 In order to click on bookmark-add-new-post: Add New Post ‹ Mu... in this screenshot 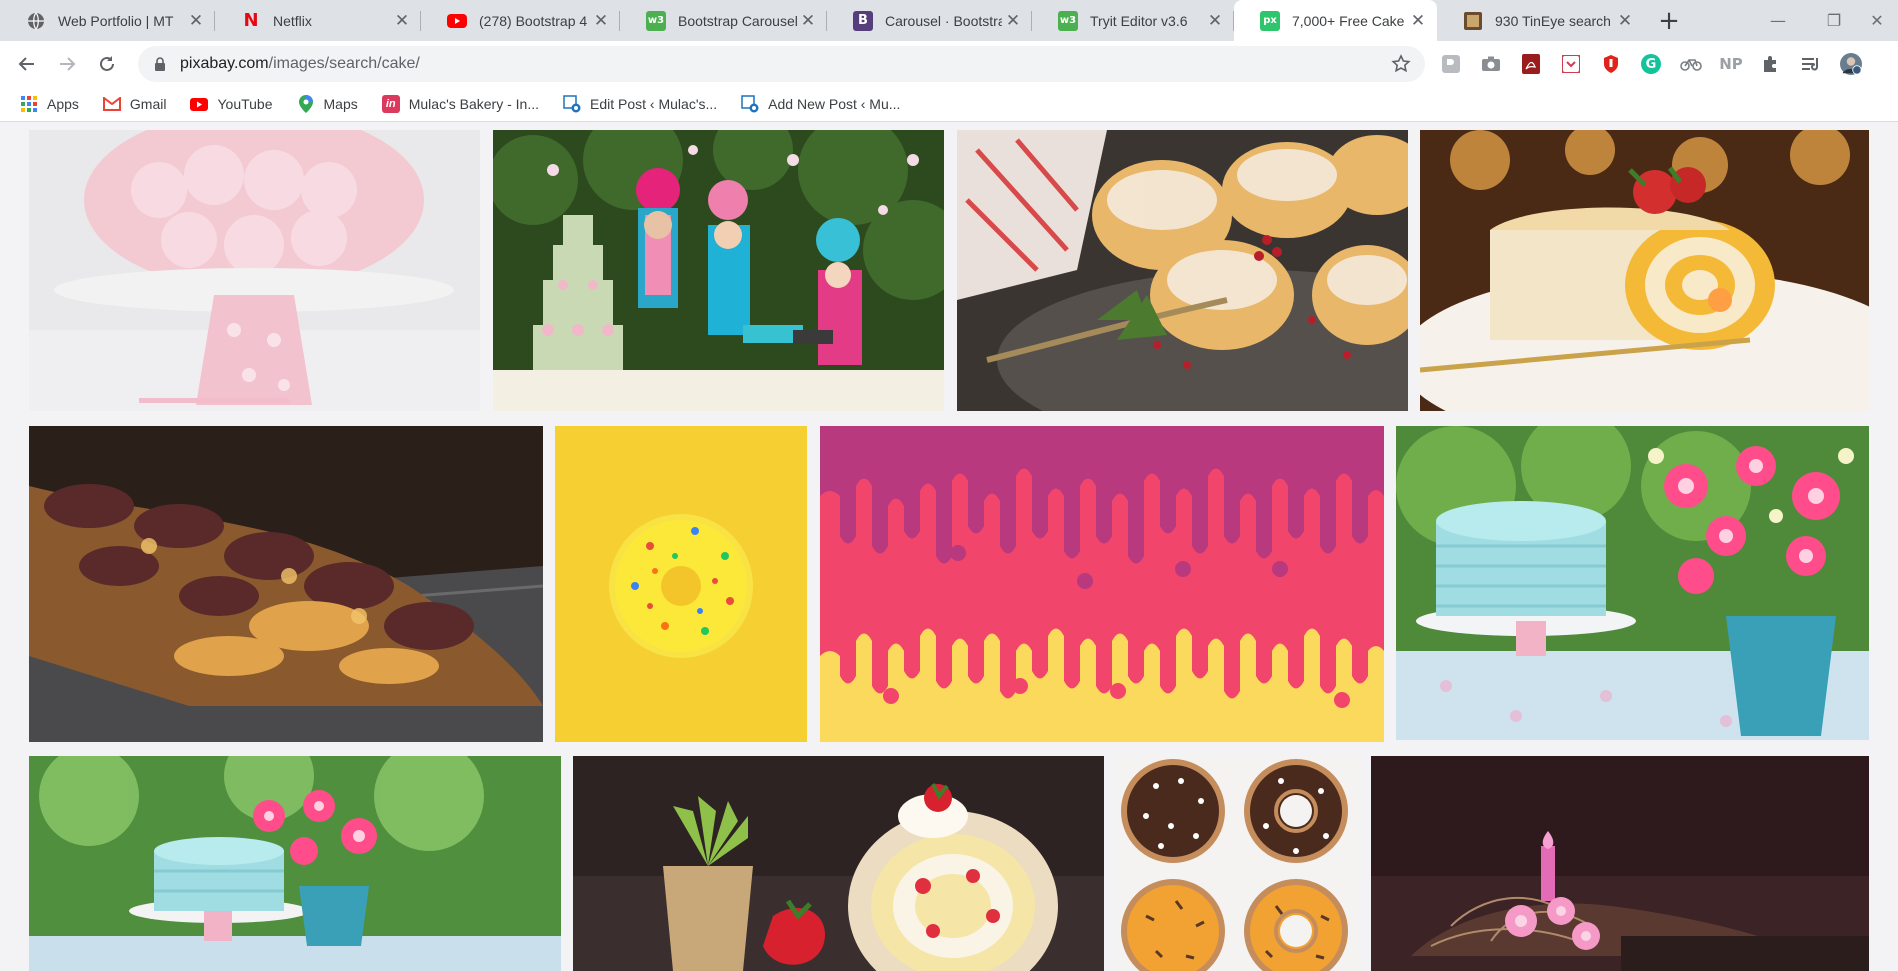, I will do `click(820, 104)`.